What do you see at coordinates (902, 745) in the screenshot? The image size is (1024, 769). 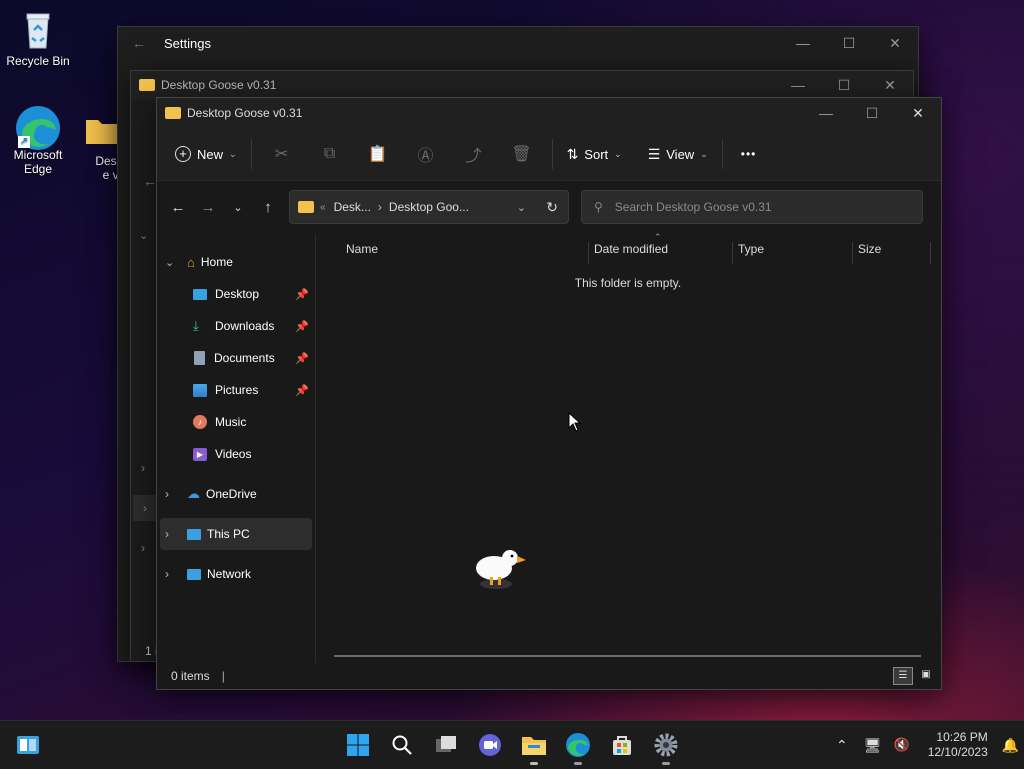 I see `volume-muted-icon: 🔇` at bounding box center [902, 745].